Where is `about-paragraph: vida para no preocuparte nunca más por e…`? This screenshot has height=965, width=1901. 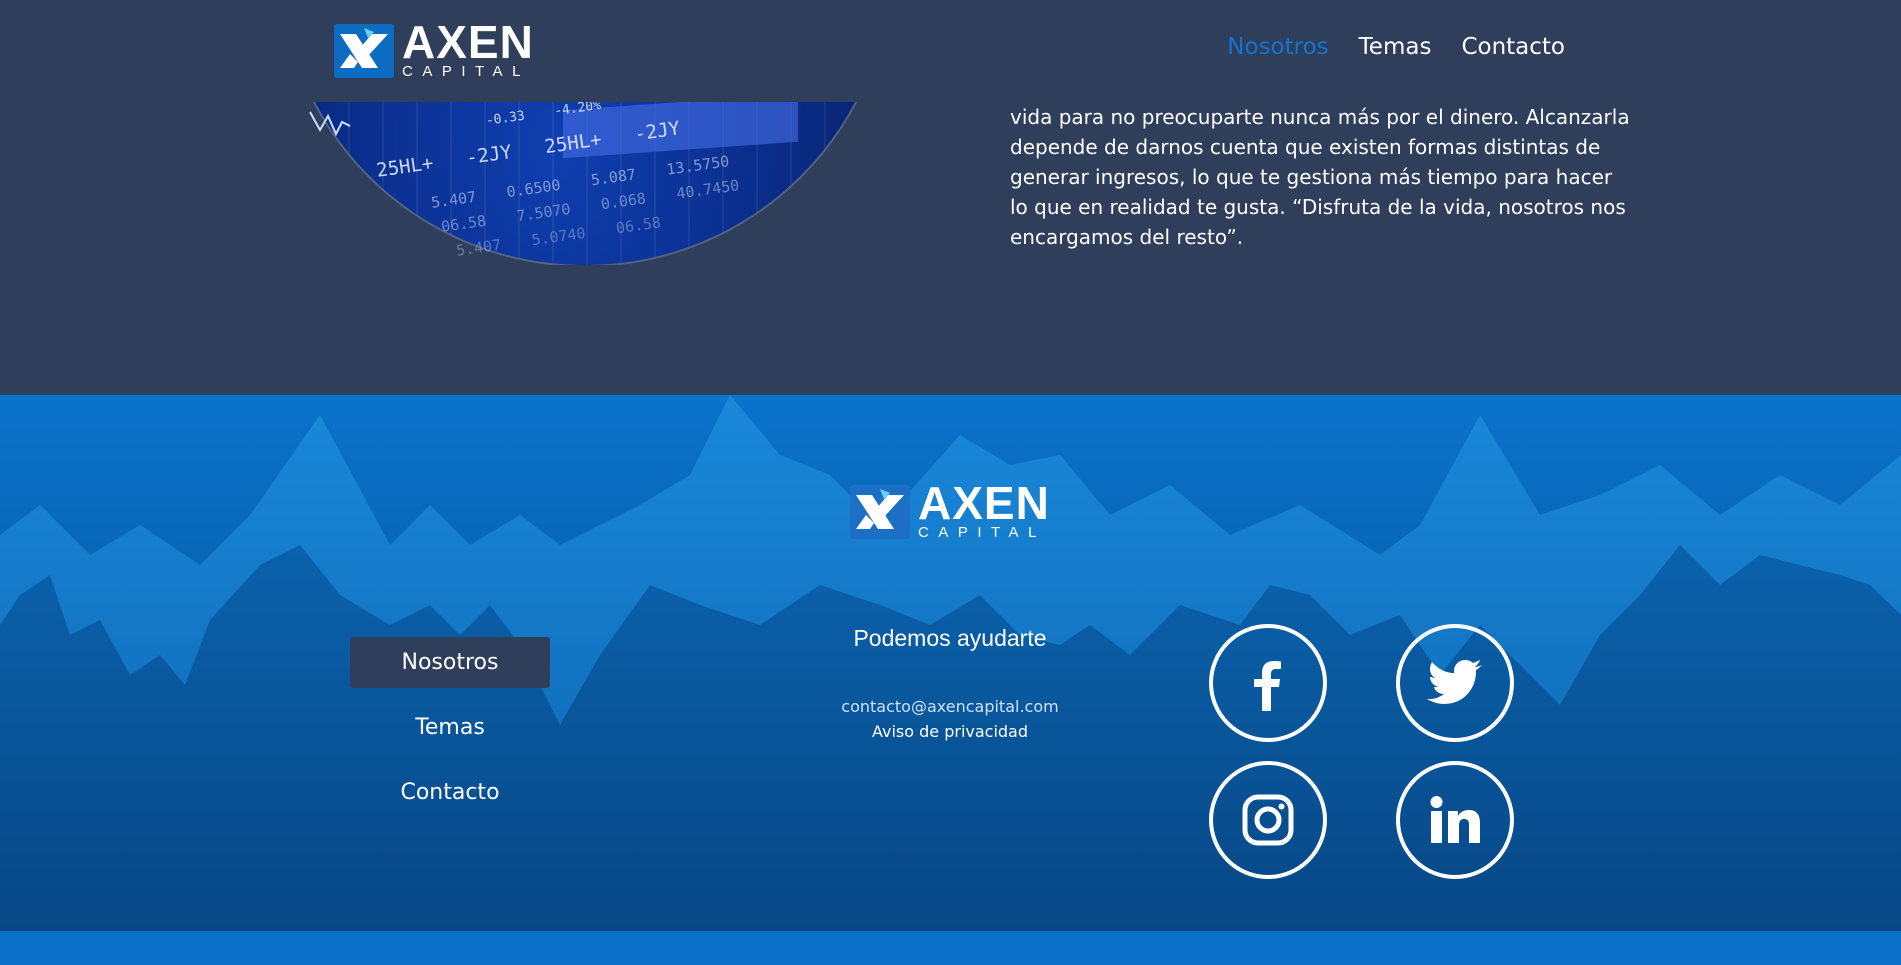
about-paragraph: vida para no preocuparte nunca más por e… is located at coordinates (1320, 177).